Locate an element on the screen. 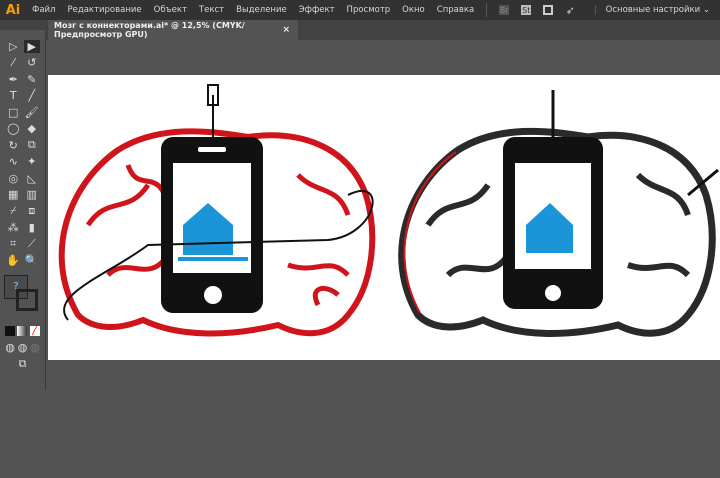 The height and width of the screenshot is (478, 720). magic-wand-tool-icon: ⁄ is located at coordinates (13, 62).